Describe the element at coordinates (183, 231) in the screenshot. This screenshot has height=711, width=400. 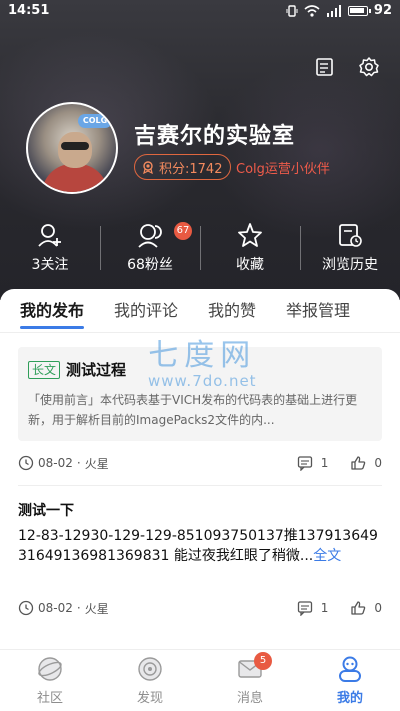
I see `fans-badge: 67` at that location.